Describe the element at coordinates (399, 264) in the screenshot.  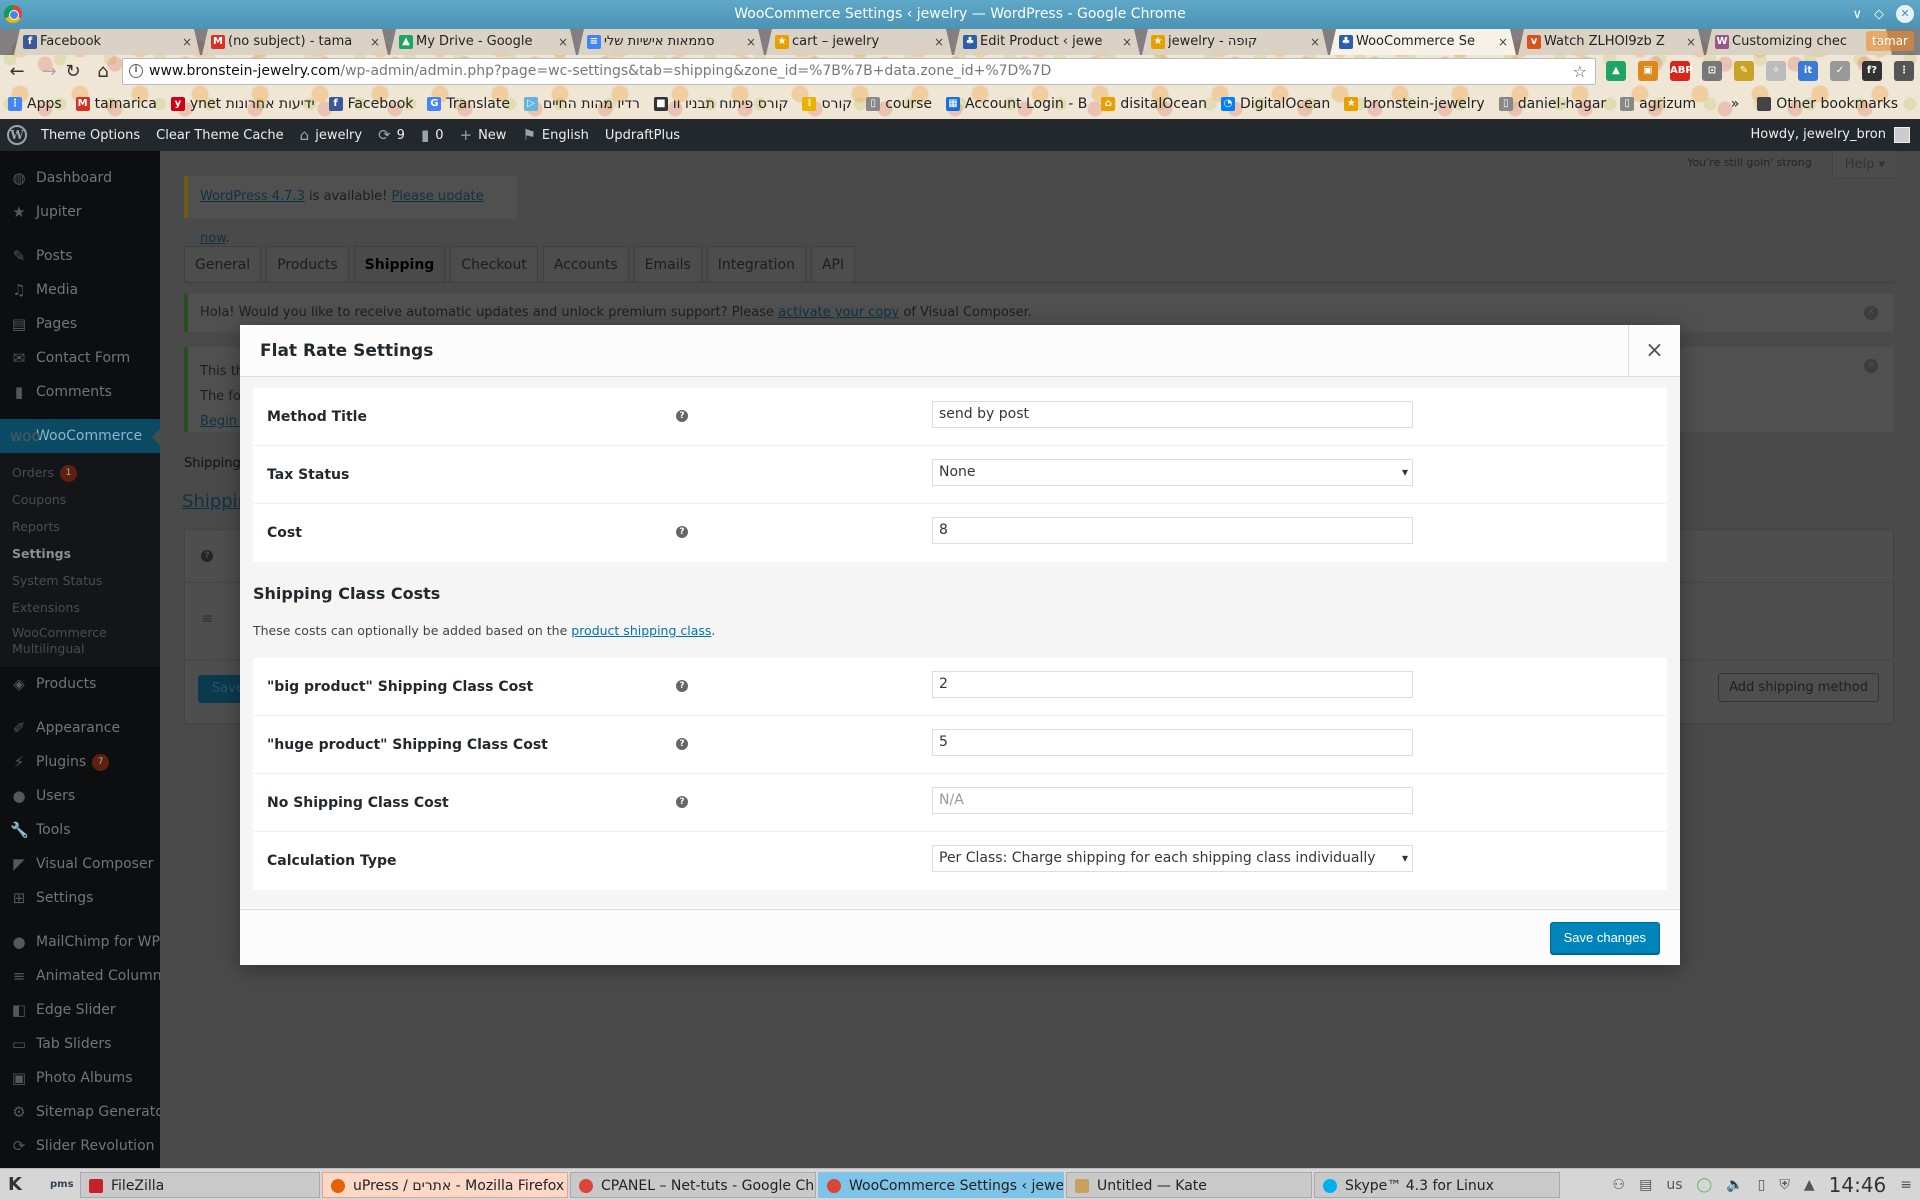
I see `settings-tab: Shipping` at that location.